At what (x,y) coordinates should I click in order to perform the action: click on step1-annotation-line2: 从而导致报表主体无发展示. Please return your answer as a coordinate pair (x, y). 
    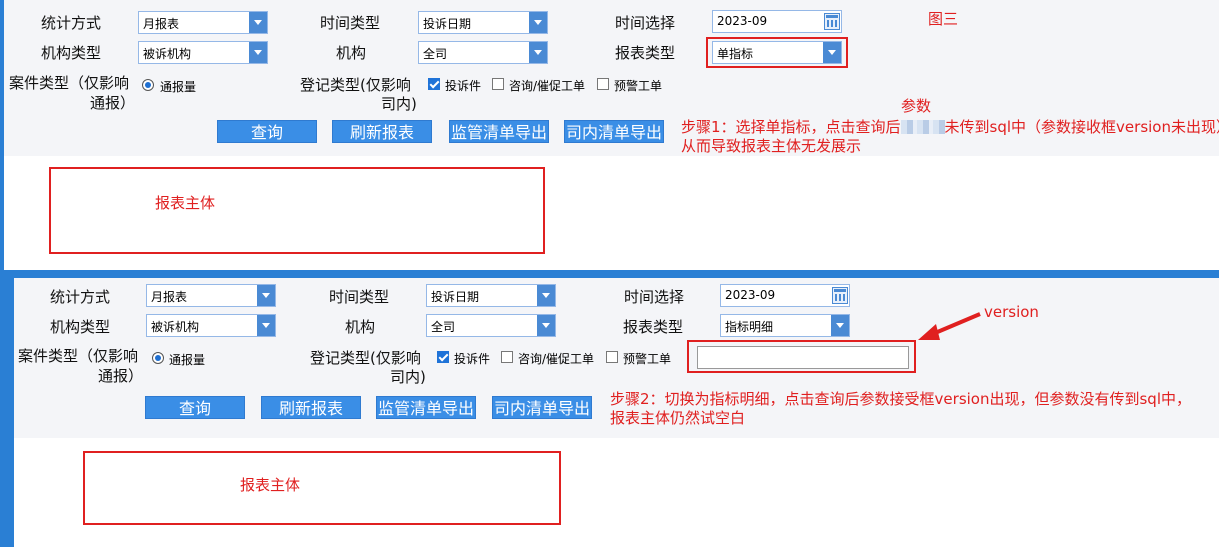
    Looking at the image, I should click on (771, 146).